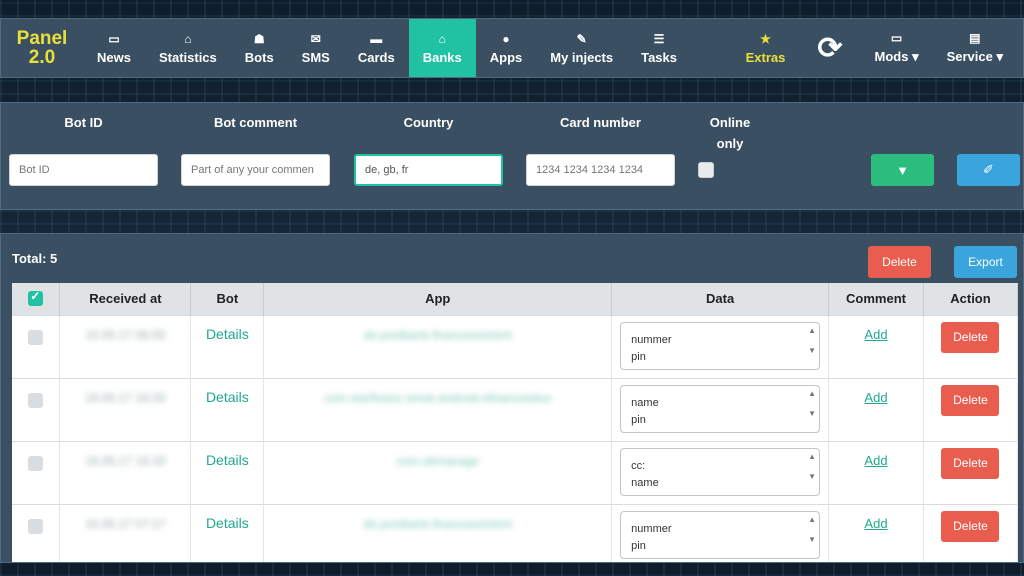 The width and height of the screenshot is (1024, 576). I want to click on logo: Panel 2.0, so click(42, 48).